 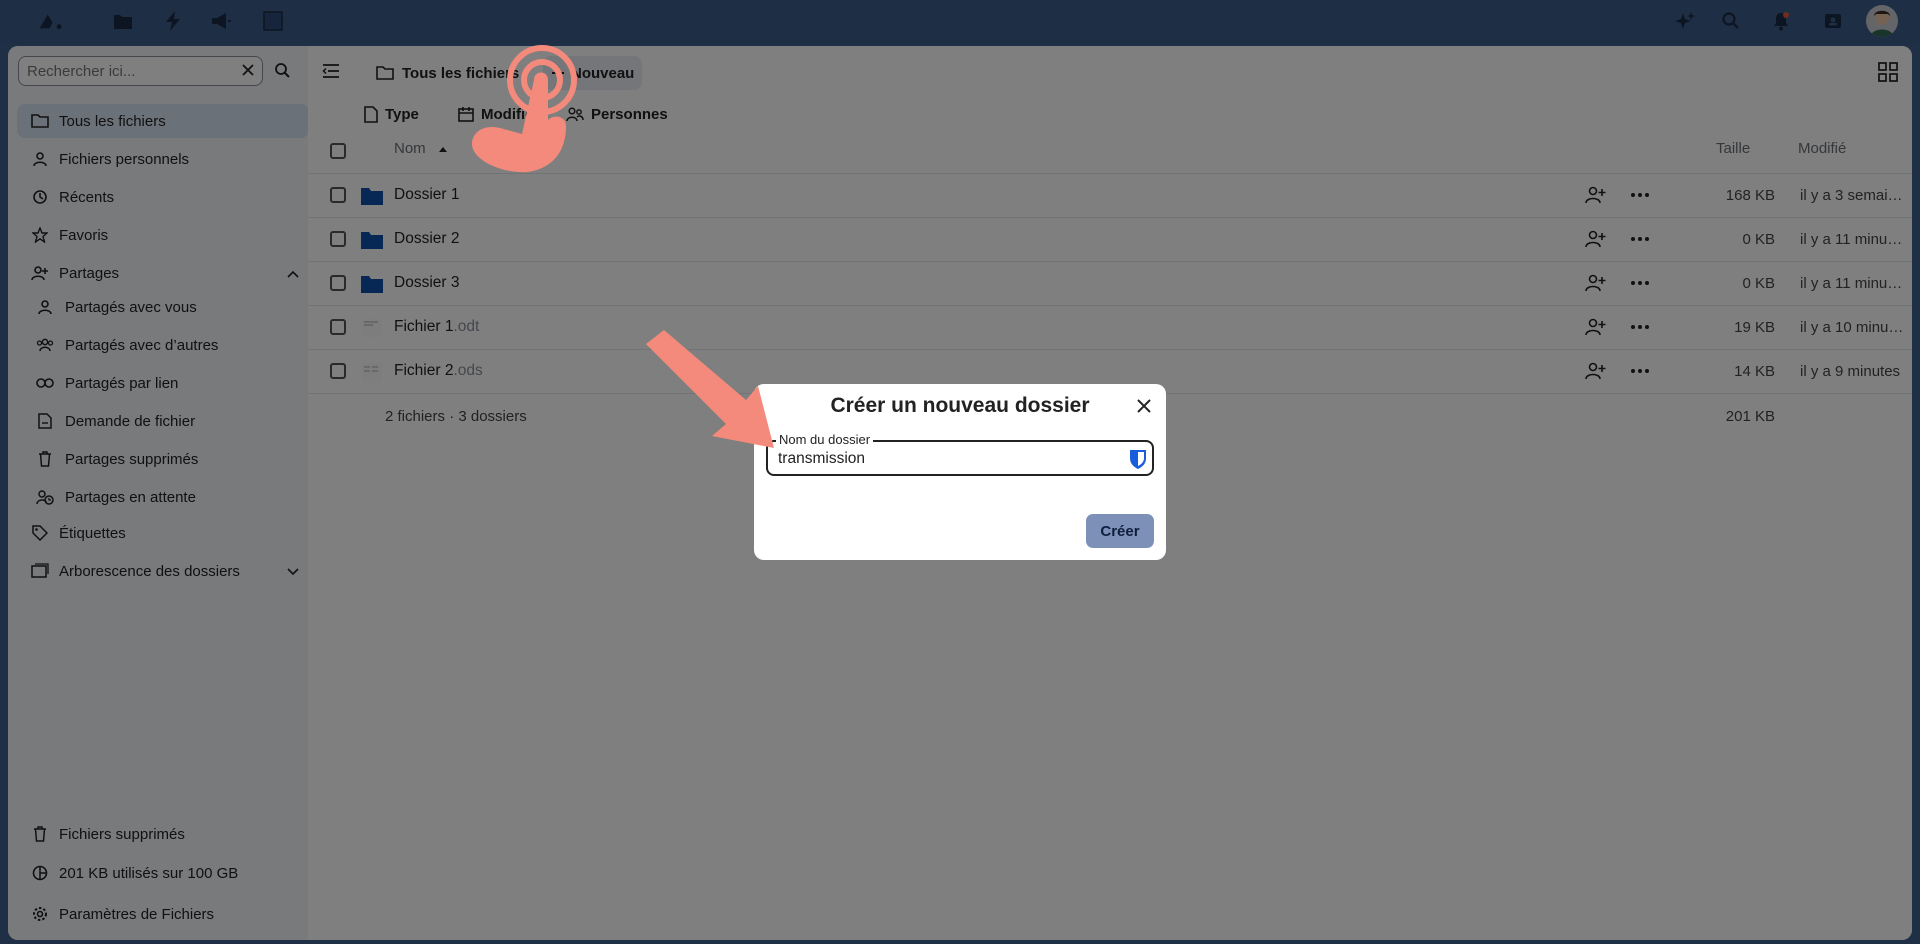 I want to click on create-button: Créer, so click(x=1120, y=531).